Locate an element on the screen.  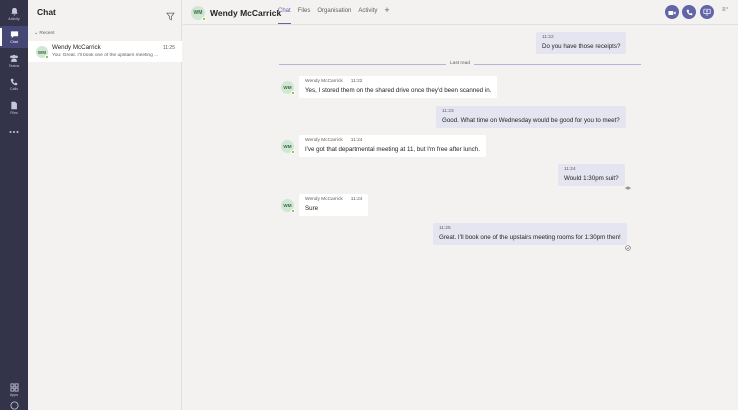
rail-more-button is located at coordinates (14, 132).